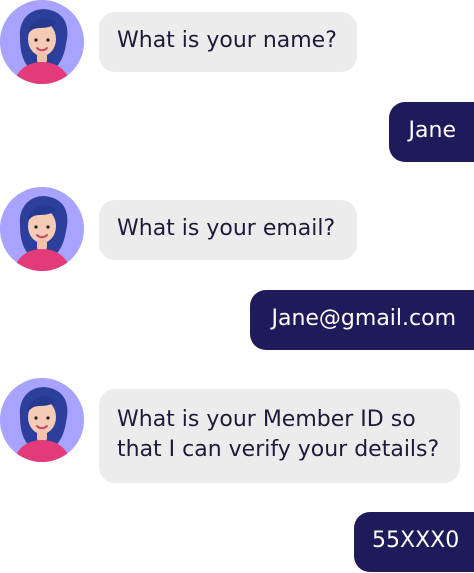 The image size is (474, 573). What do you see at coordinates (228, 42) in the screenshot?
I see `bot-message: What is your name?` at bounding box center [228, 42].